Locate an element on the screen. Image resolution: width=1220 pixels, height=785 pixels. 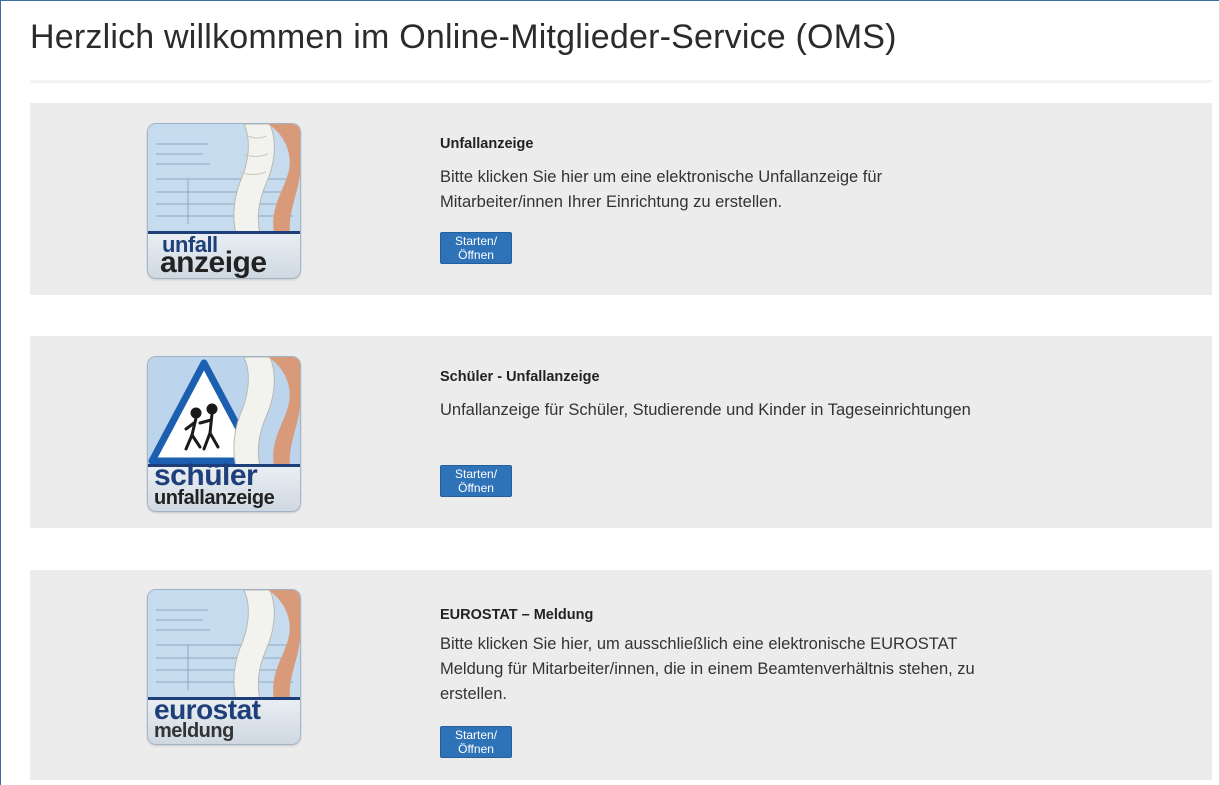
service-title: Schüler - Unfallanzeige is located at coordinates (520, 377).